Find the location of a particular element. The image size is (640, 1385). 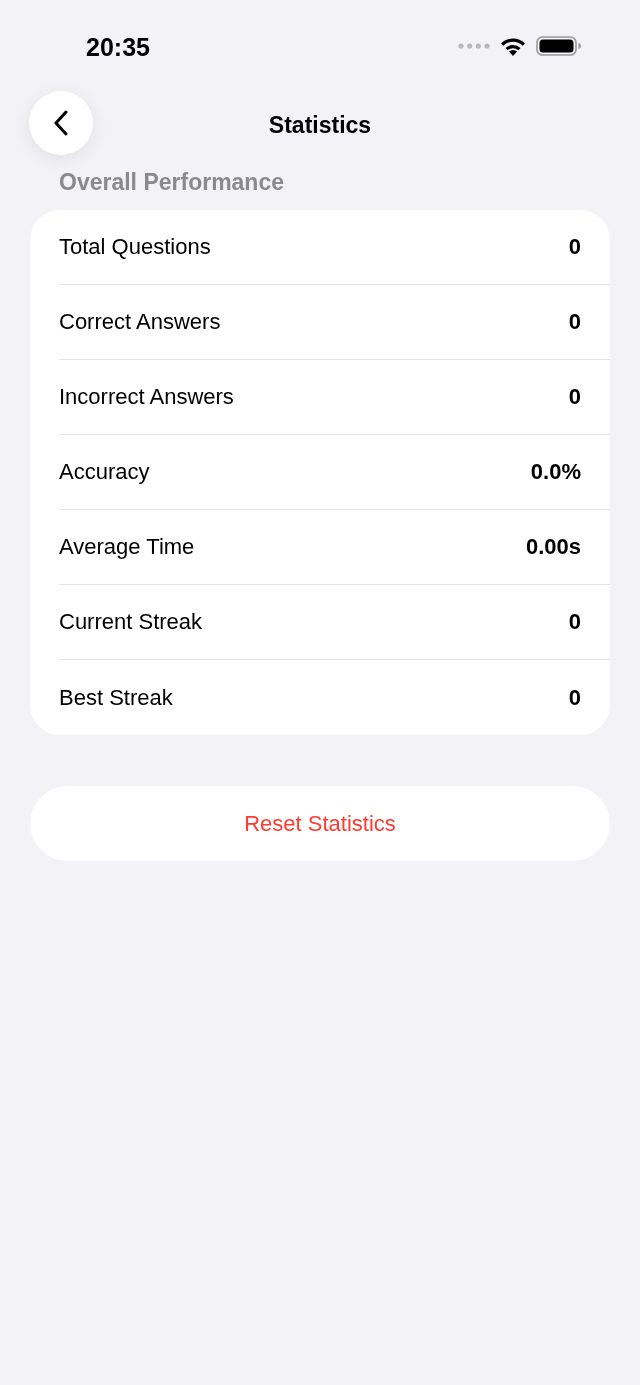

stat-label: Accuracy is located at coordinates (104, 472).